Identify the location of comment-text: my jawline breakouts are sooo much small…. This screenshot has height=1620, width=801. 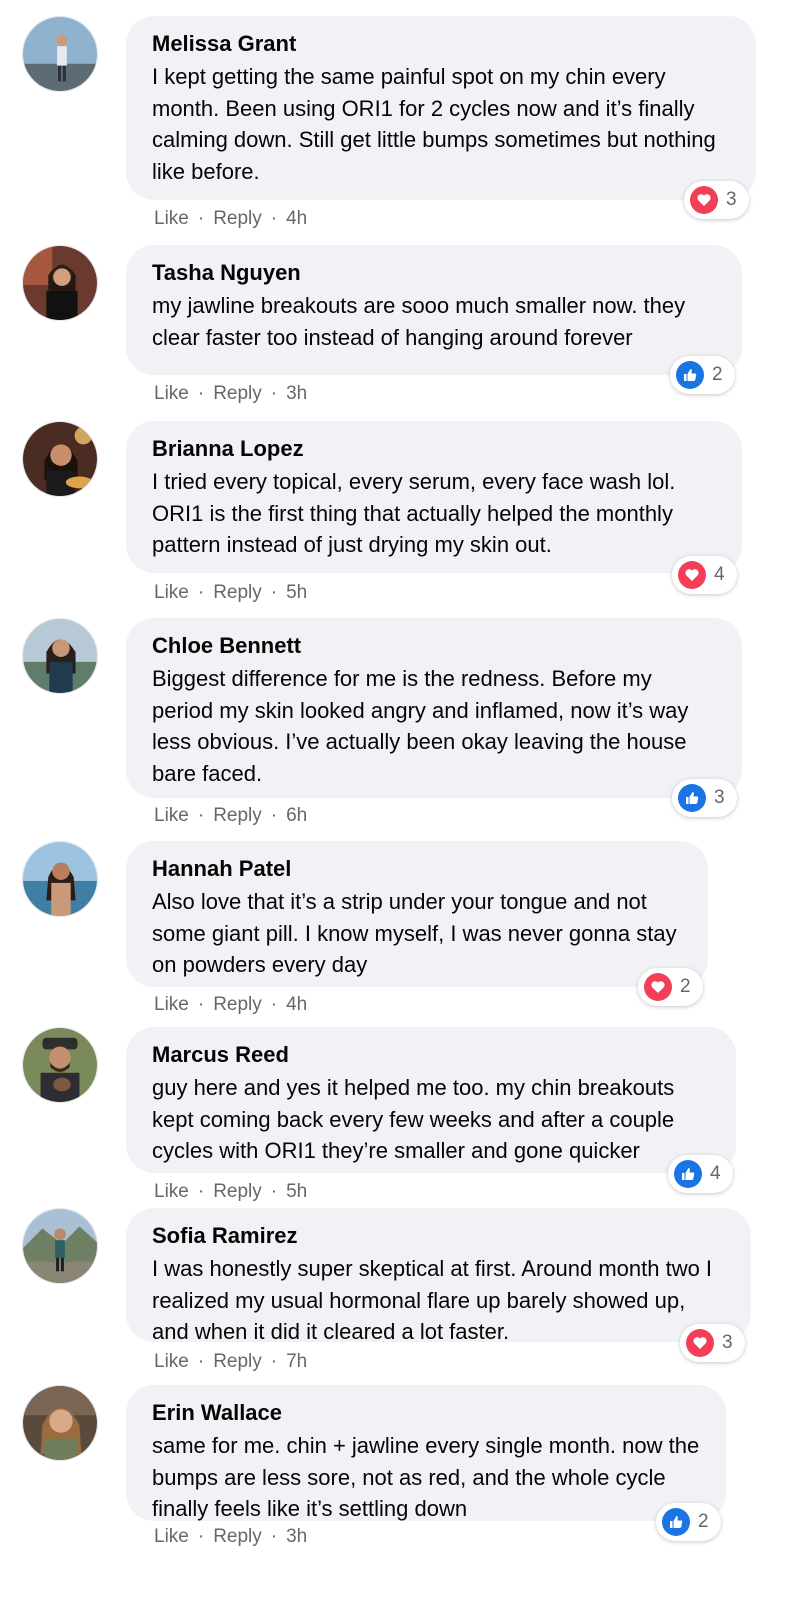
(419, 321).